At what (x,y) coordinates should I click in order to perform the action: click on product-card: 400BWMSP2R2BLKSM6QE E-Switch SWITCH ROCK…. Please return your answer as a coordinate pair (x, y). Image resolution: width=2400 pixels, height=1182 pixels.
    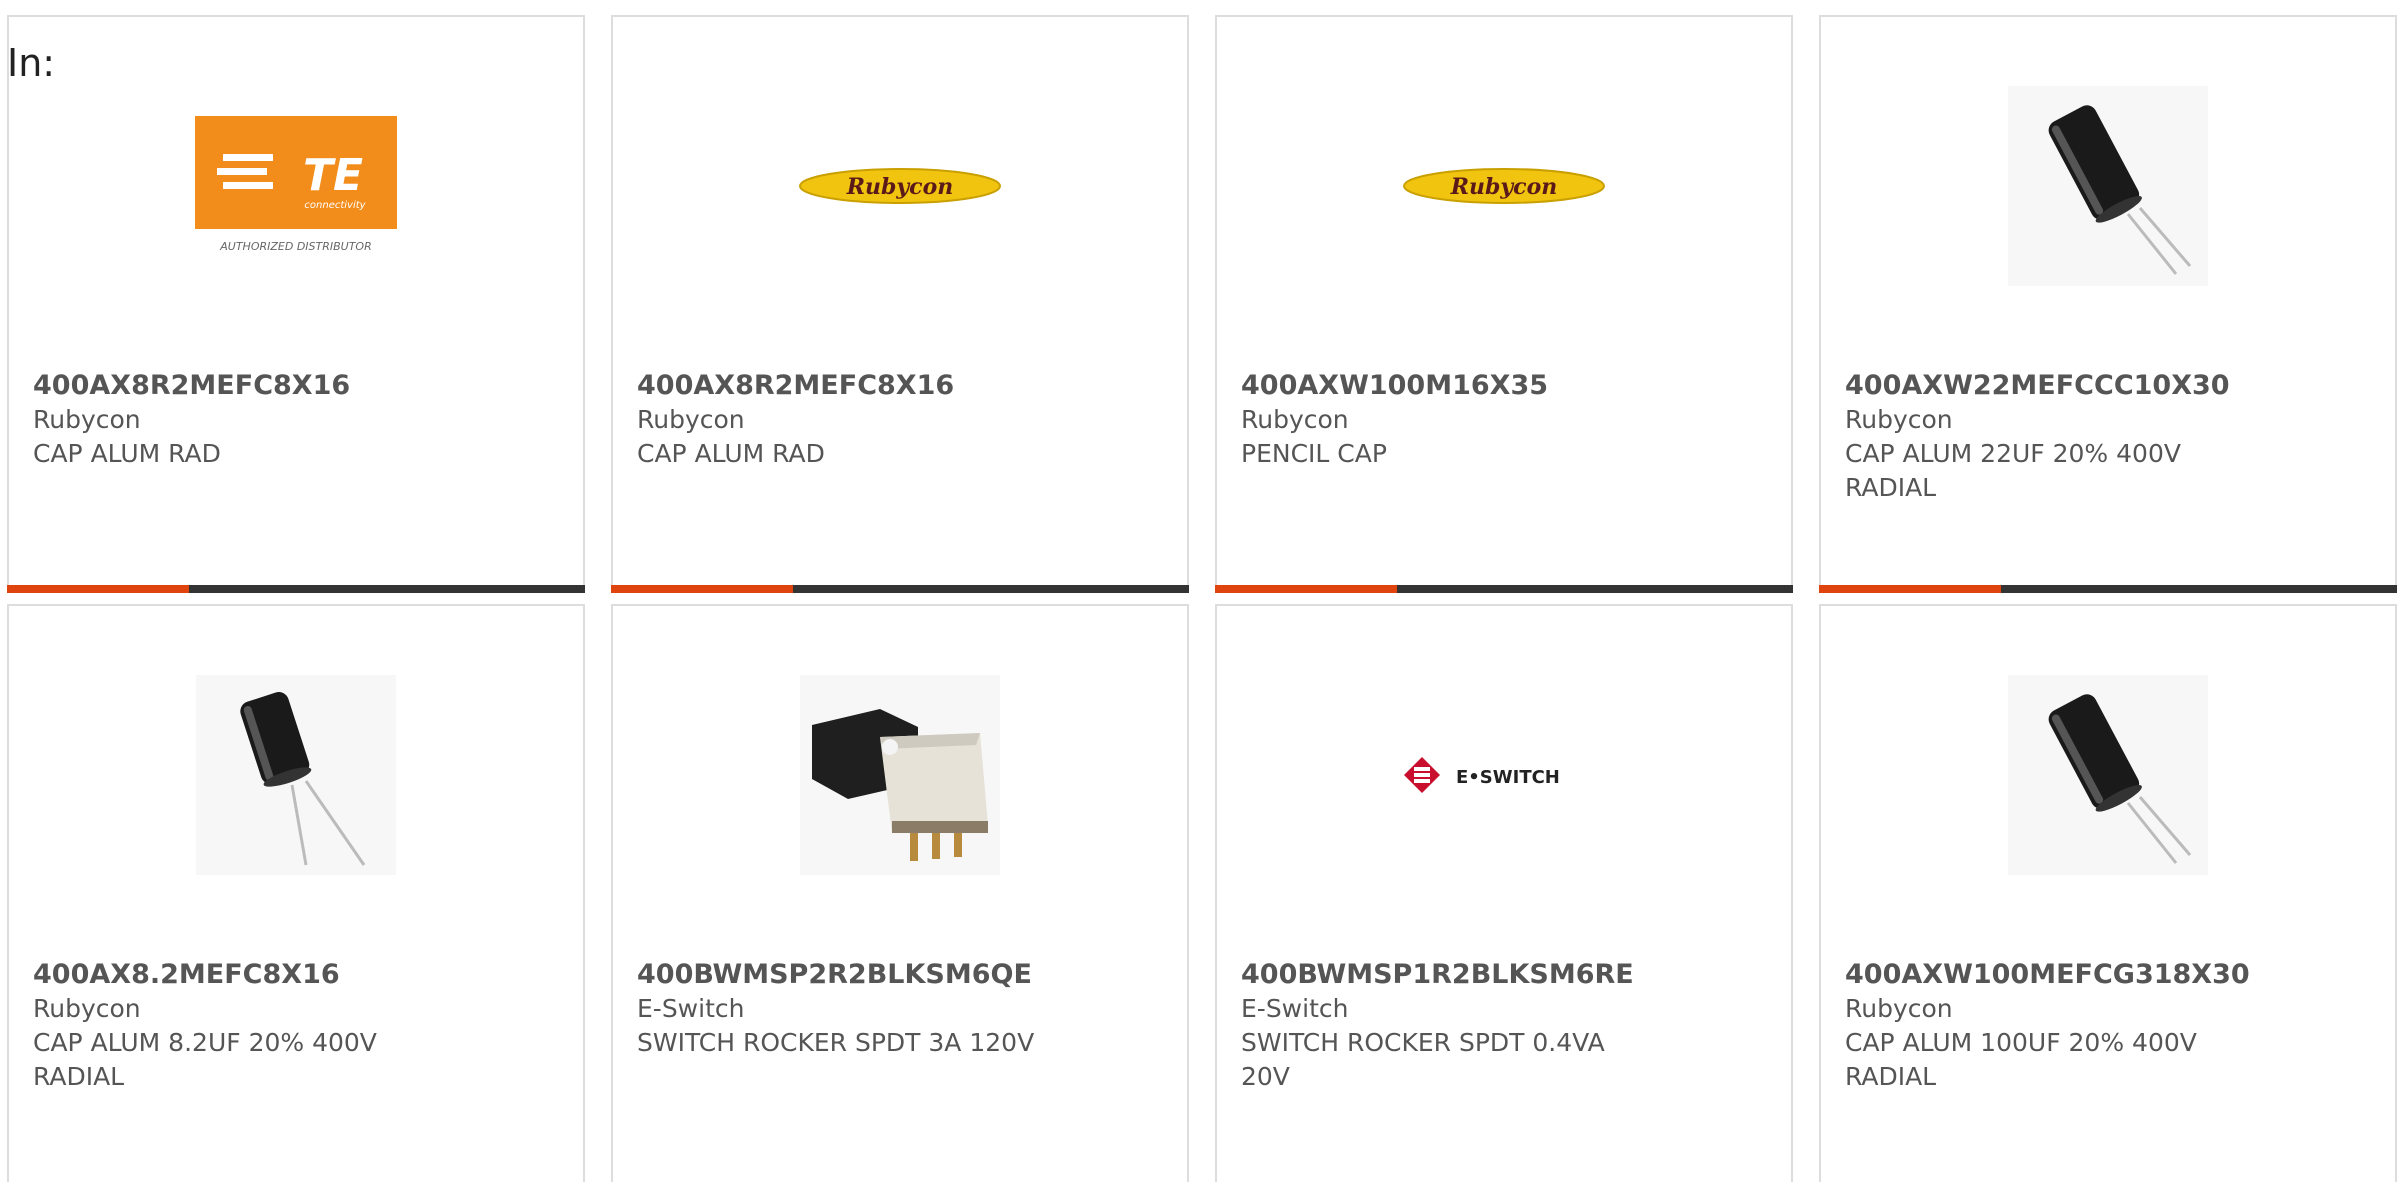
    Looking at the image, I should click on (900, 893).